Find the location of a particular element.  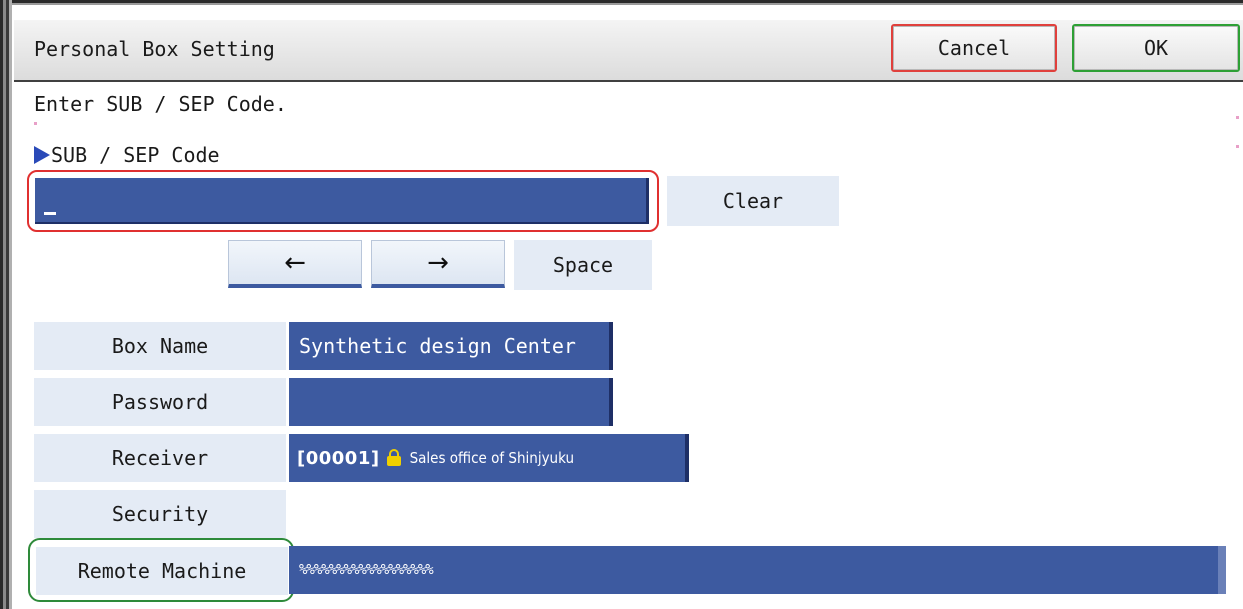

password-button: Password is located at coordinates (160, 402).